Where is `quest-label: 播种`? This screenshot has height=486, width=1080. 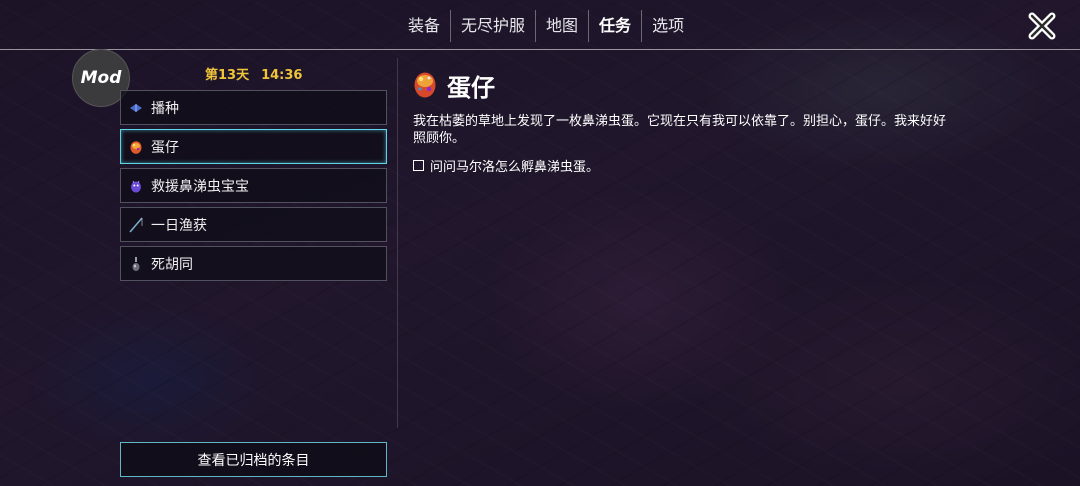
quest-label: 播种 is located at coordinates (165, 108).